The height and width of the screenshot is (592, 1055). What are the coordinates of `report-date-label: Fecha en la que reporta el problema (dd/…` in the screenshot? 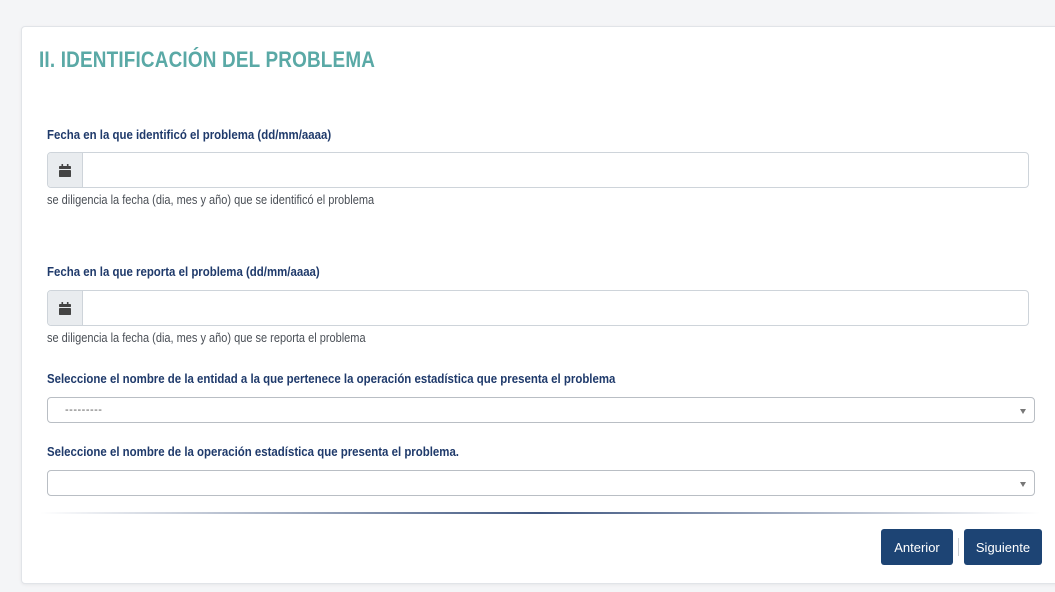 It's located at (183, 271).